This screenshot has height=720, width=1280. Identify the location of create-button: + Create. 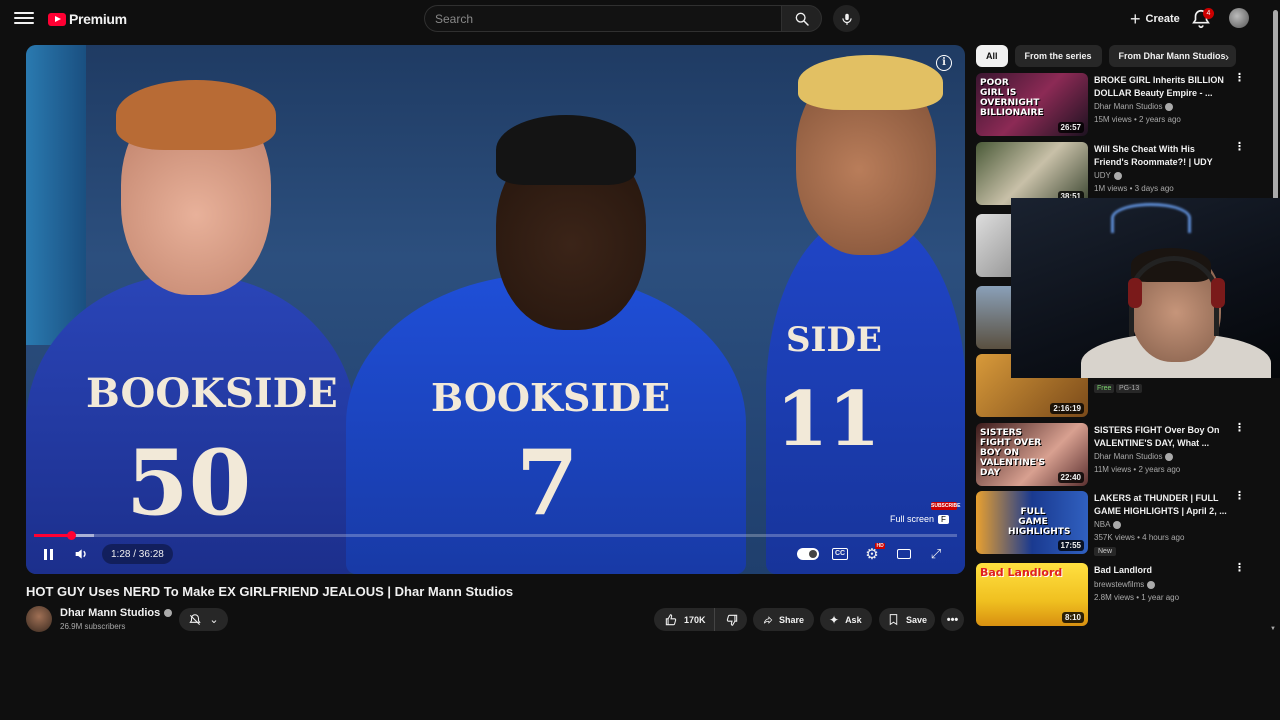
(1155, 18).